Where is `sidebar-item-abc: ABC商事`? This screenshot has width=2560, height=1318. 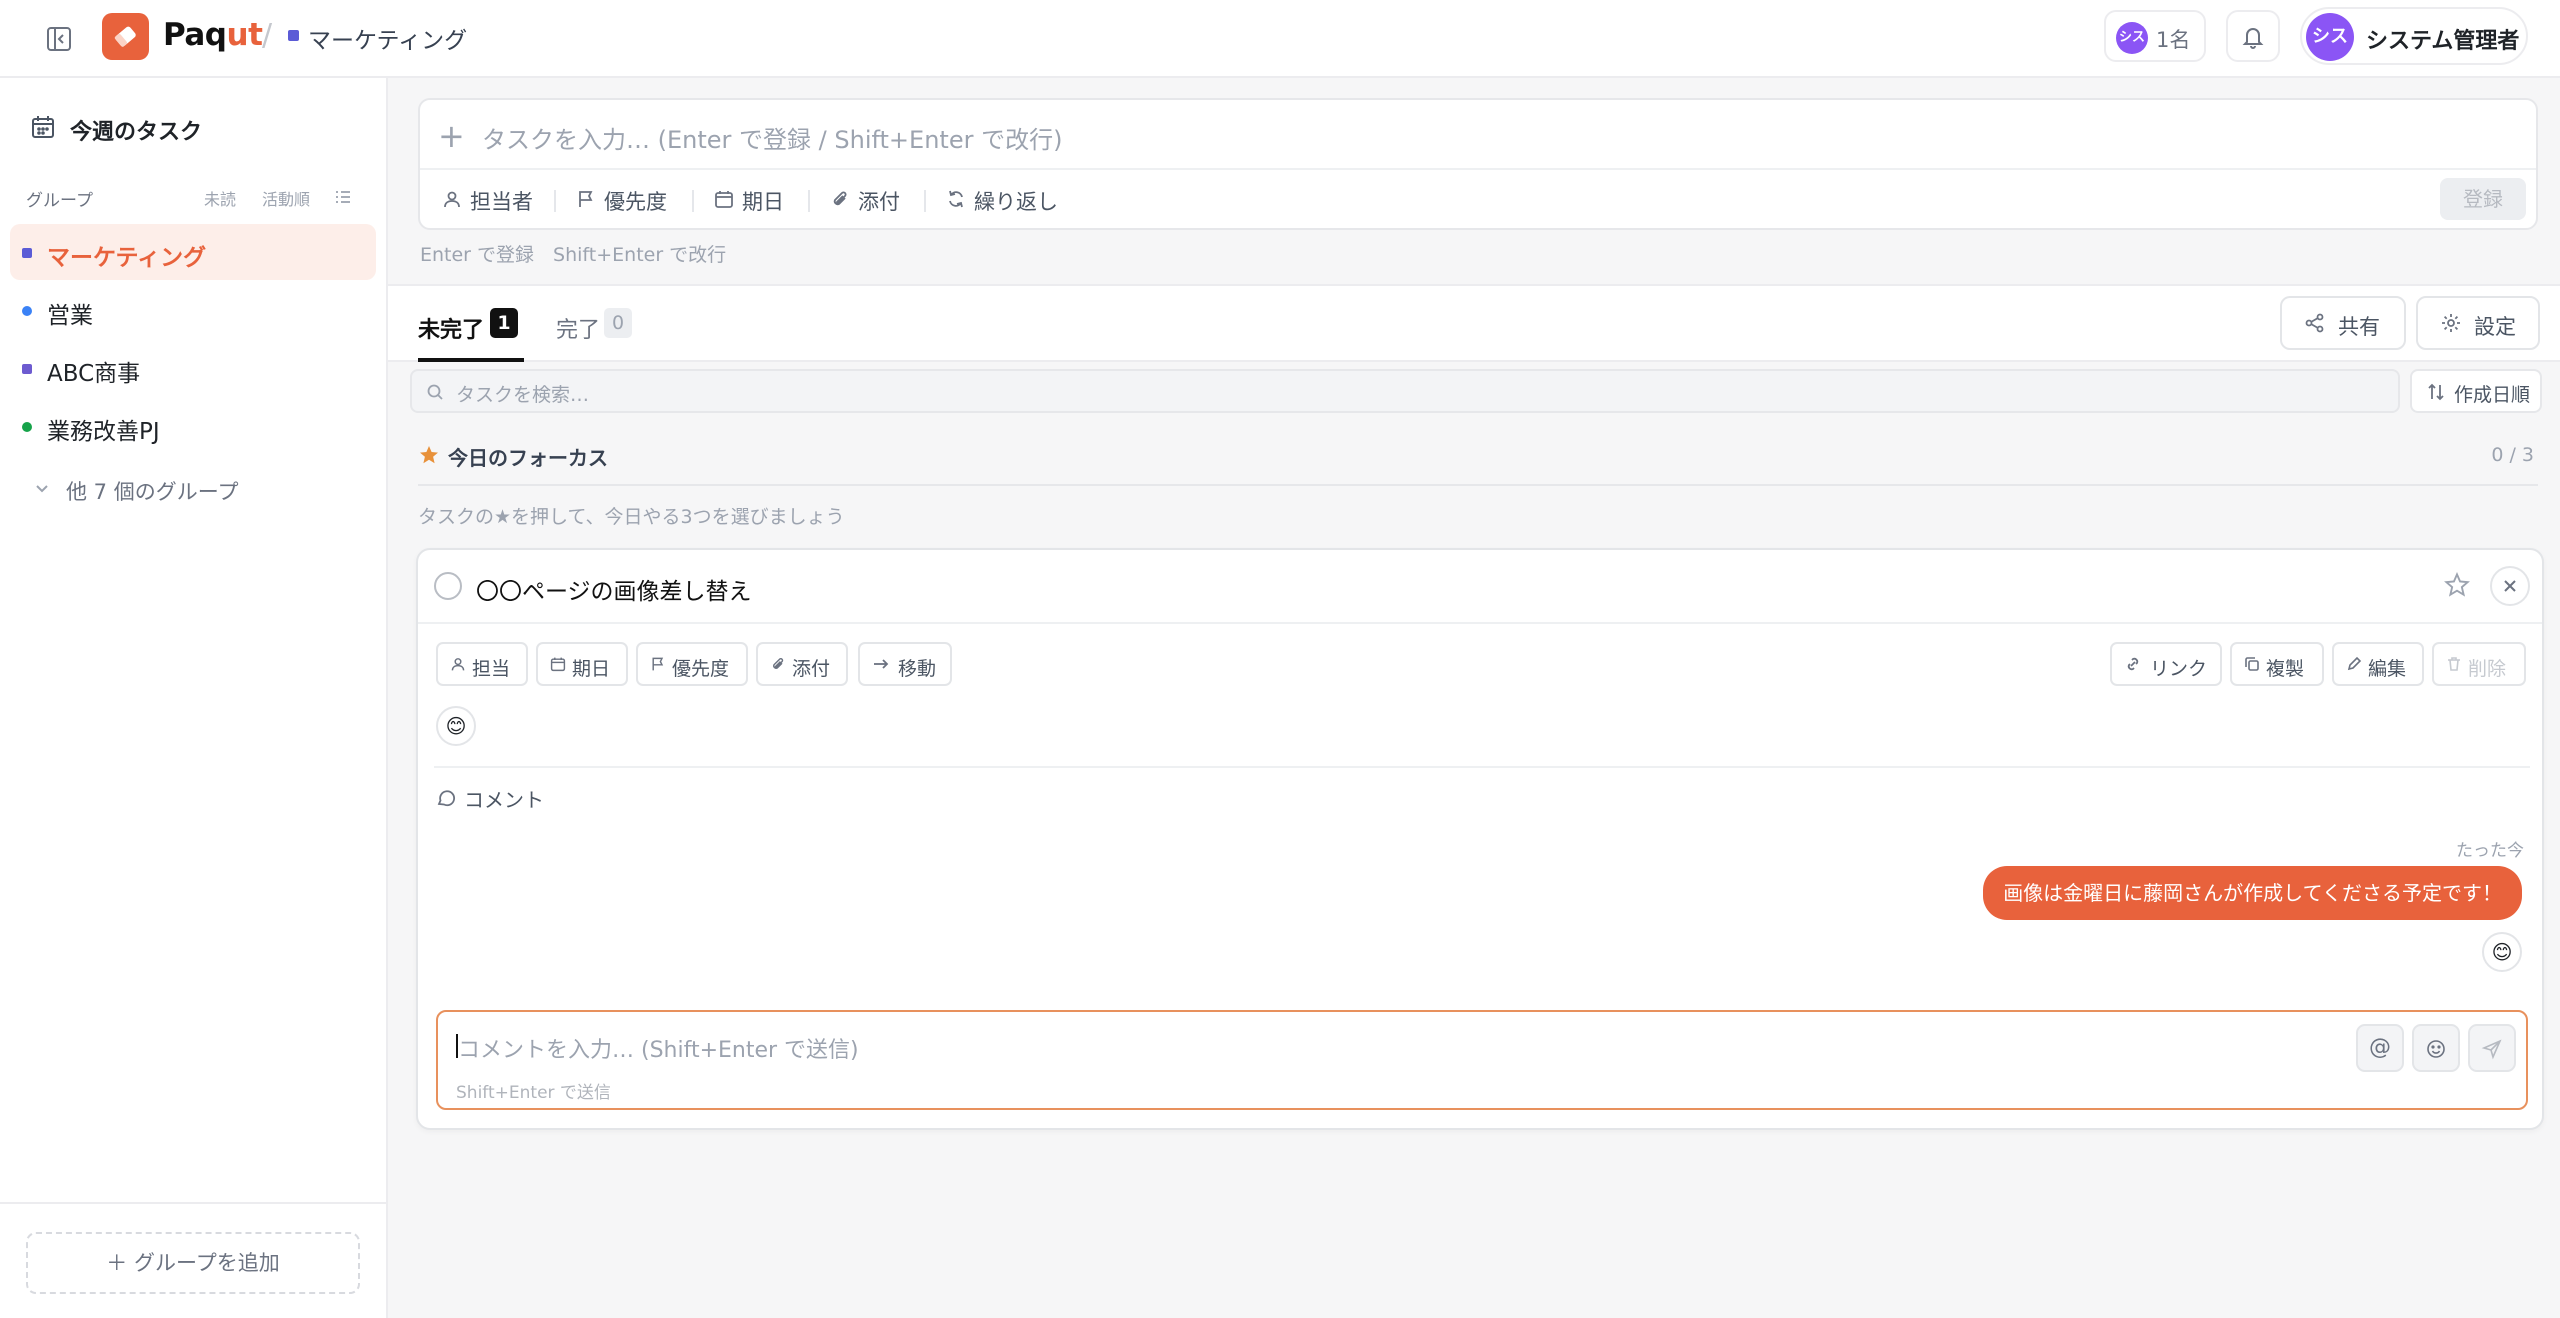
sidebar-item-abc: ABC商事 is located at coordinates (193, 368).